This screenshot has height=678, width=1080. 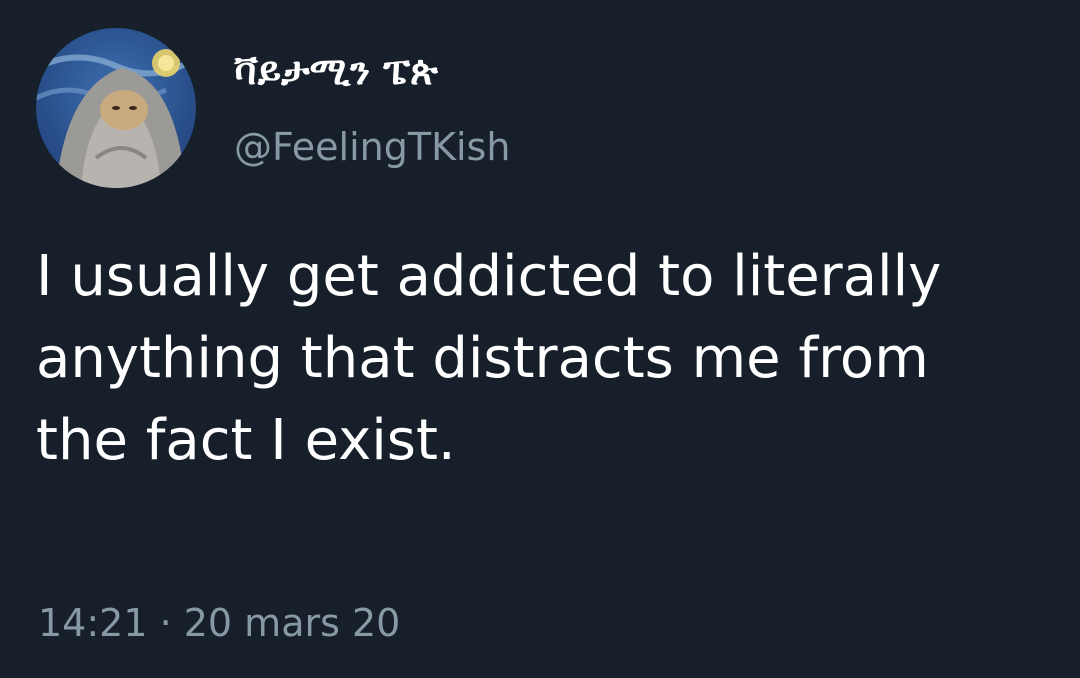 I want to click on tweet-text-line: I usually get addicted to literally, so click(x=489, y=276).